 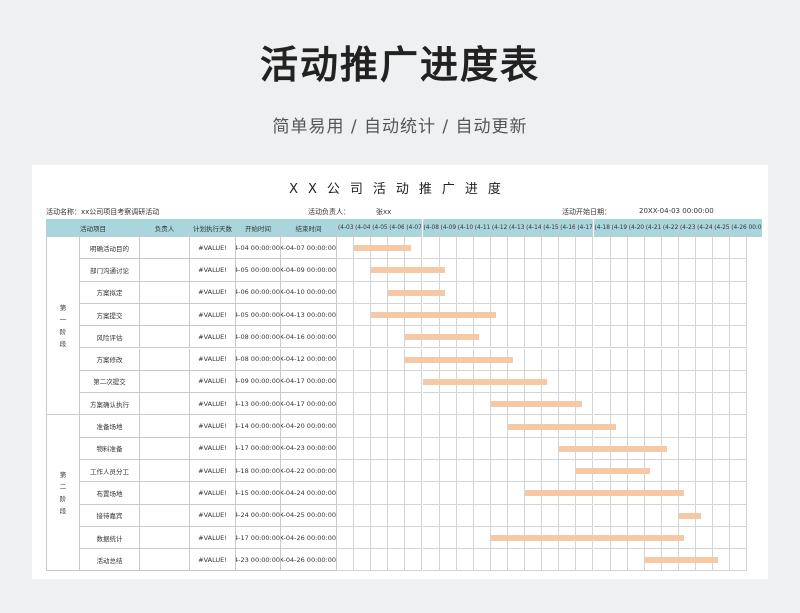 What do you see at coordinates (414, 228) in the screenshot?
I see `date-header: (4-07` at bounding box center [414, 228].